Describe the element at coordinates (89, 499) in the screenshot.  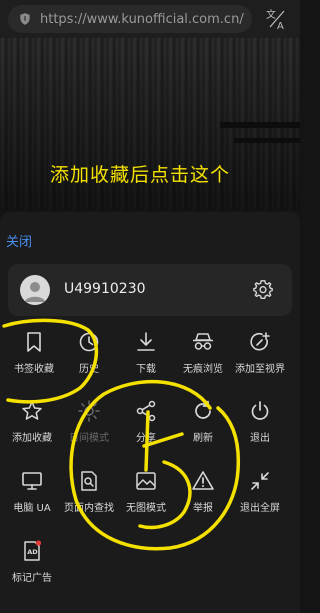
I see `menu-item-find-in-page: 页面内查找` at that location.